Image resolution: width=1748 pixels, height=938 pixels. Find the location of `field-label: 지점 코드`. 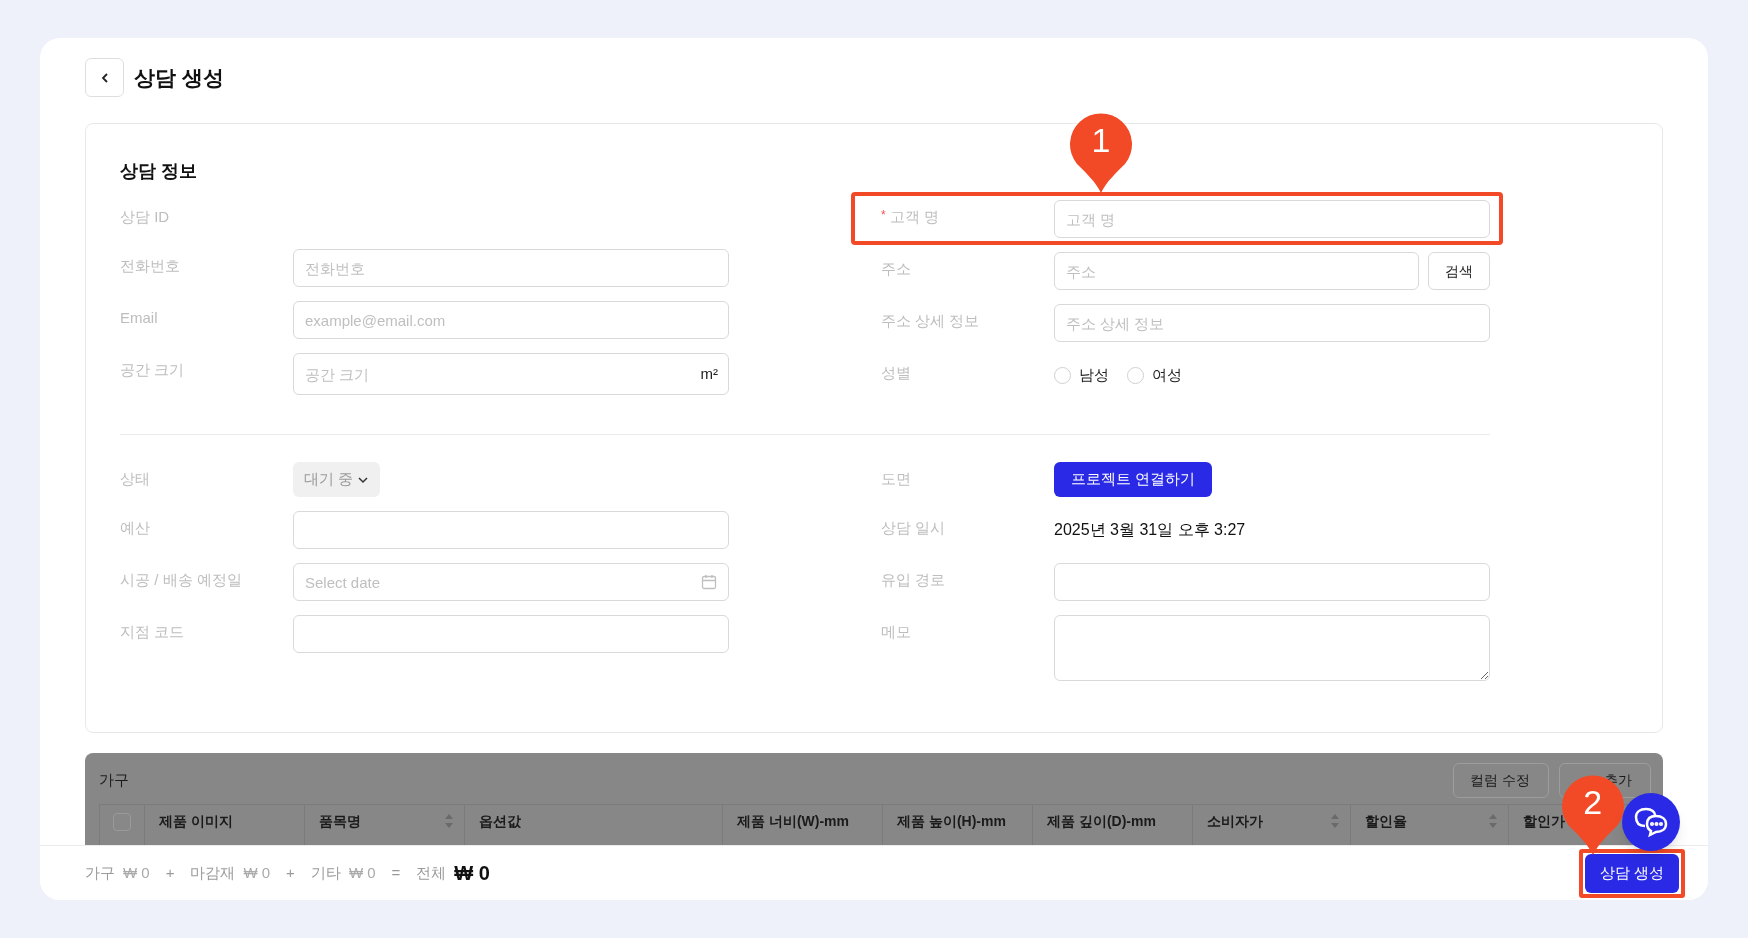

field-label: 지점 코드 is located at coordinates (152, 632).